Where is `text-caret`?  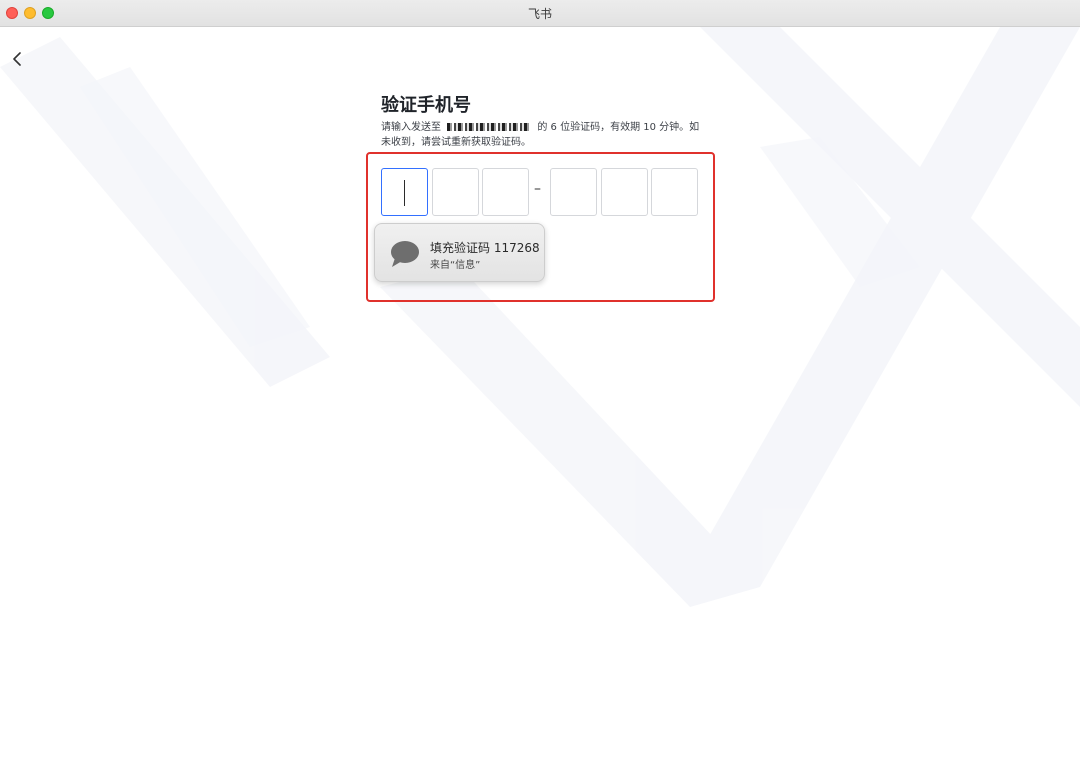 text-caret is located at coordinates (404, 193).